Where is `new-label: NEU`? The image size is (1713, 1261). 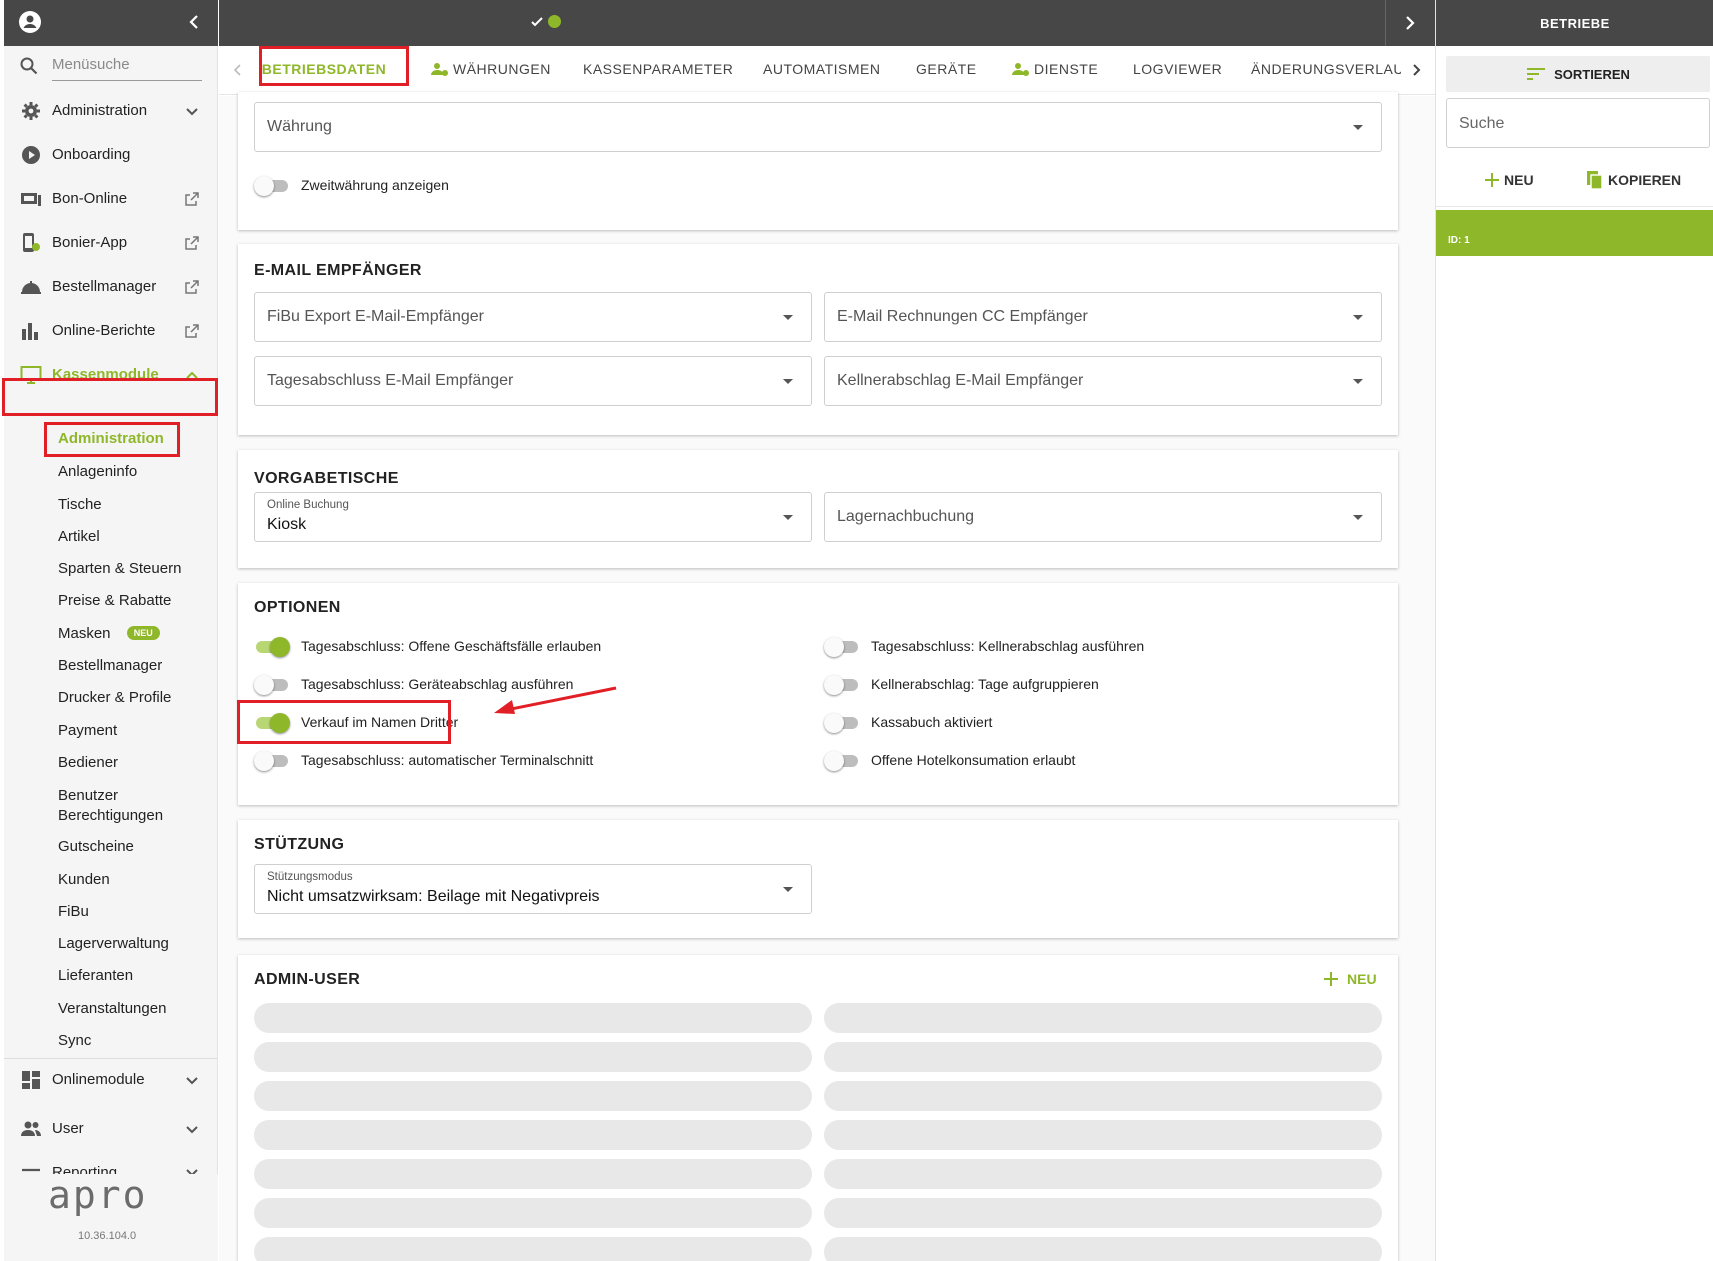 new-label: NEU is located at coordinates (1519, 180).